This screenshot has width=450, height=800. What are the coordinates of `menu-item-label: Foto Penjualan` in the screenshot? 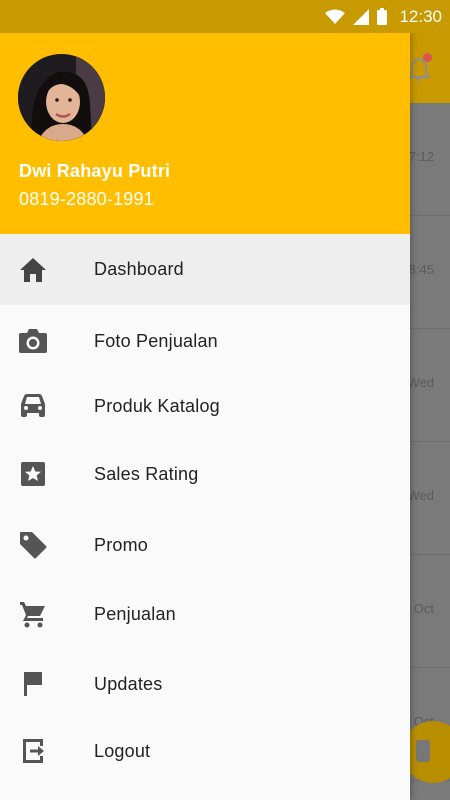 It's located at (156, 340).